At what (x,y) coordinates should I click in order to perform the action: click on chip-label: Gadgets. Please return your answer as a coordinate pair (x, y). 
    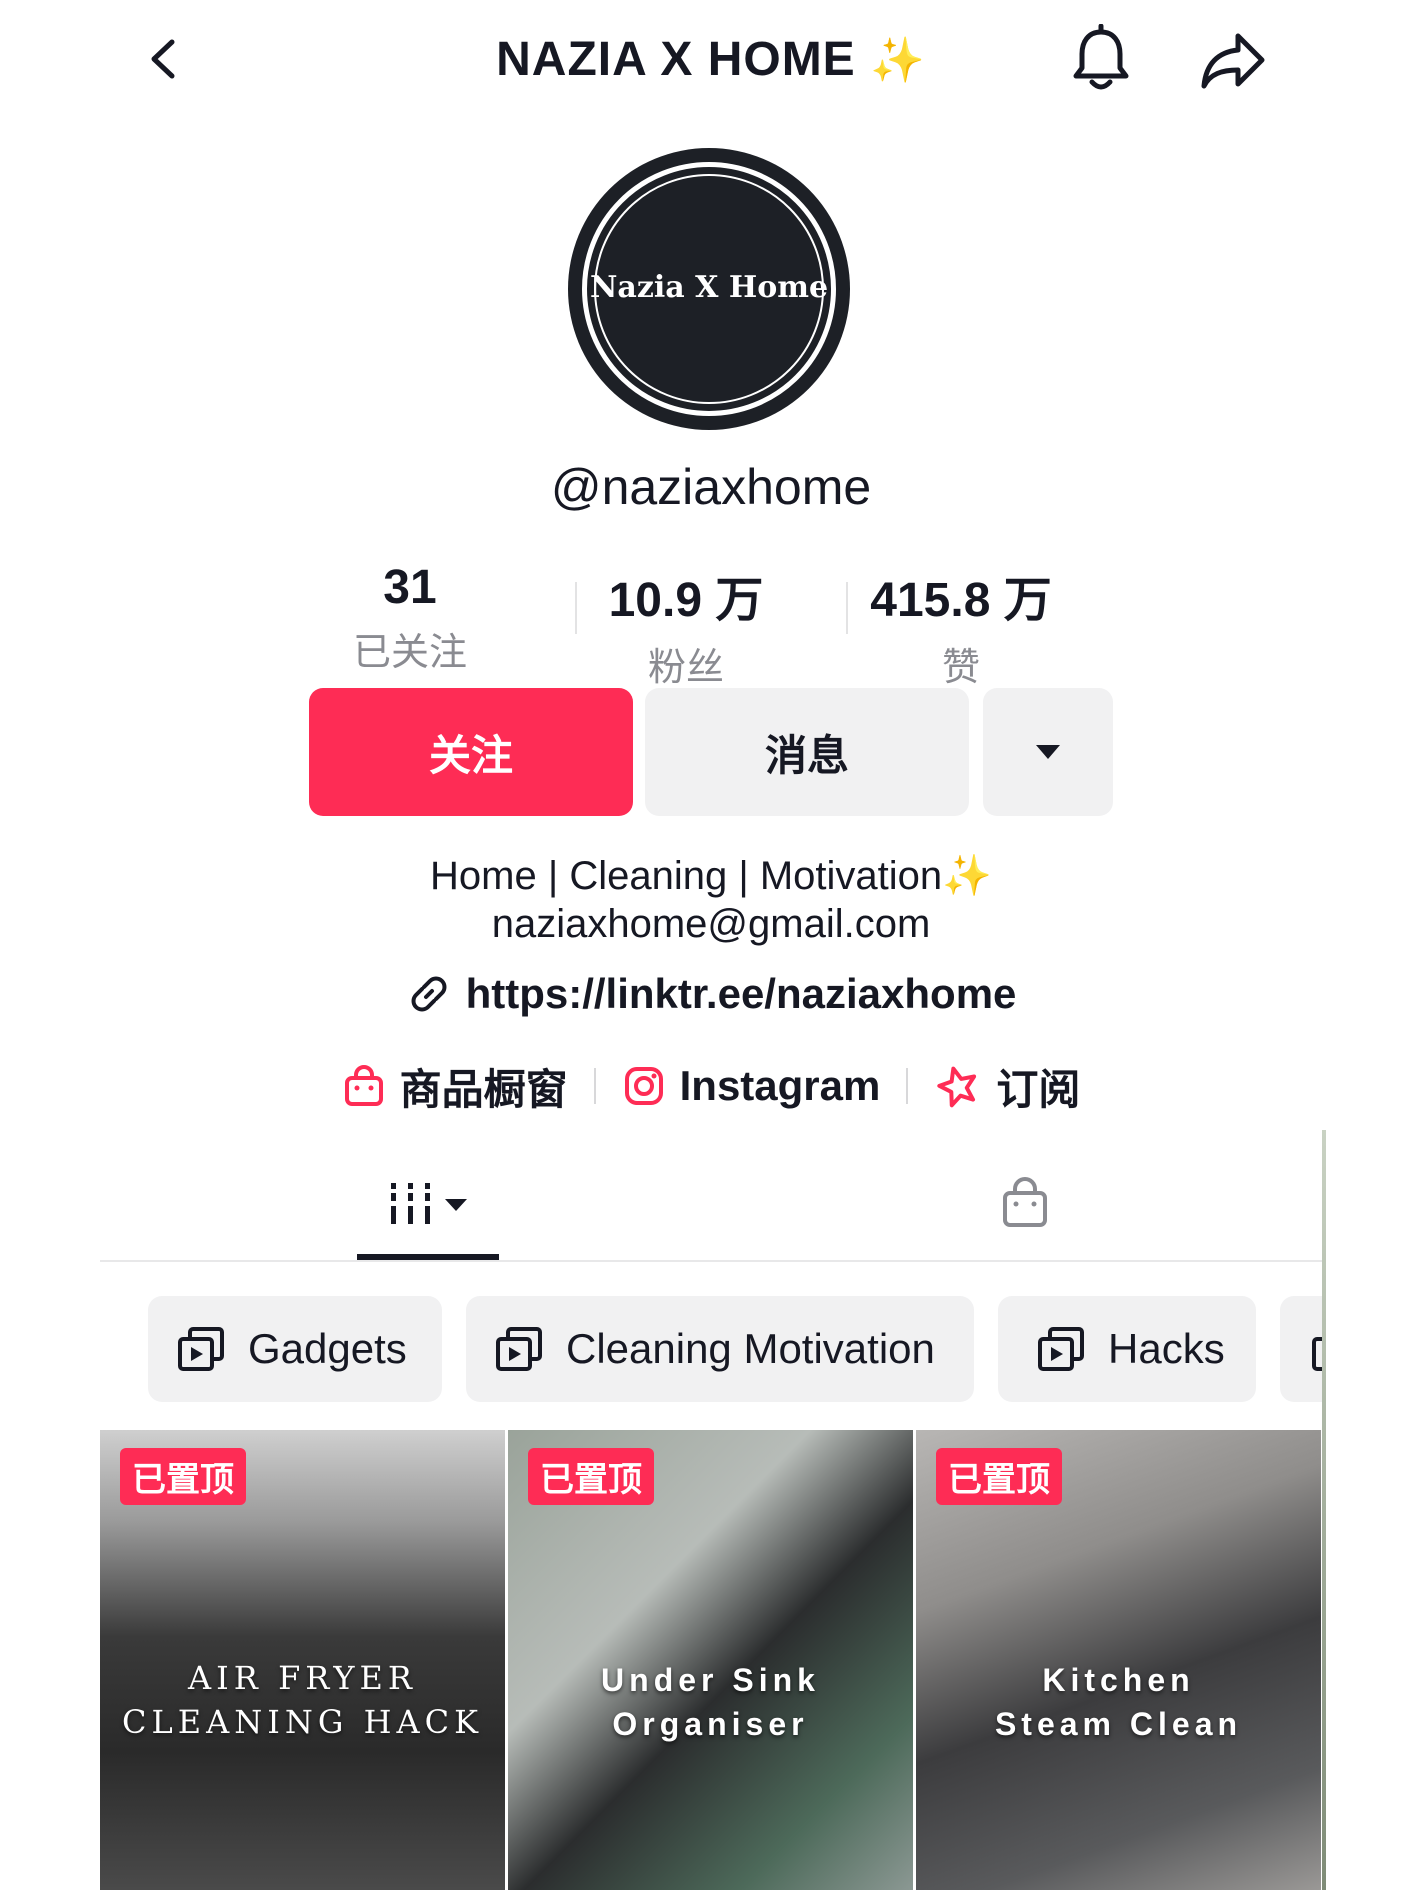
    Looking at the image, I should click on (327, 1348).